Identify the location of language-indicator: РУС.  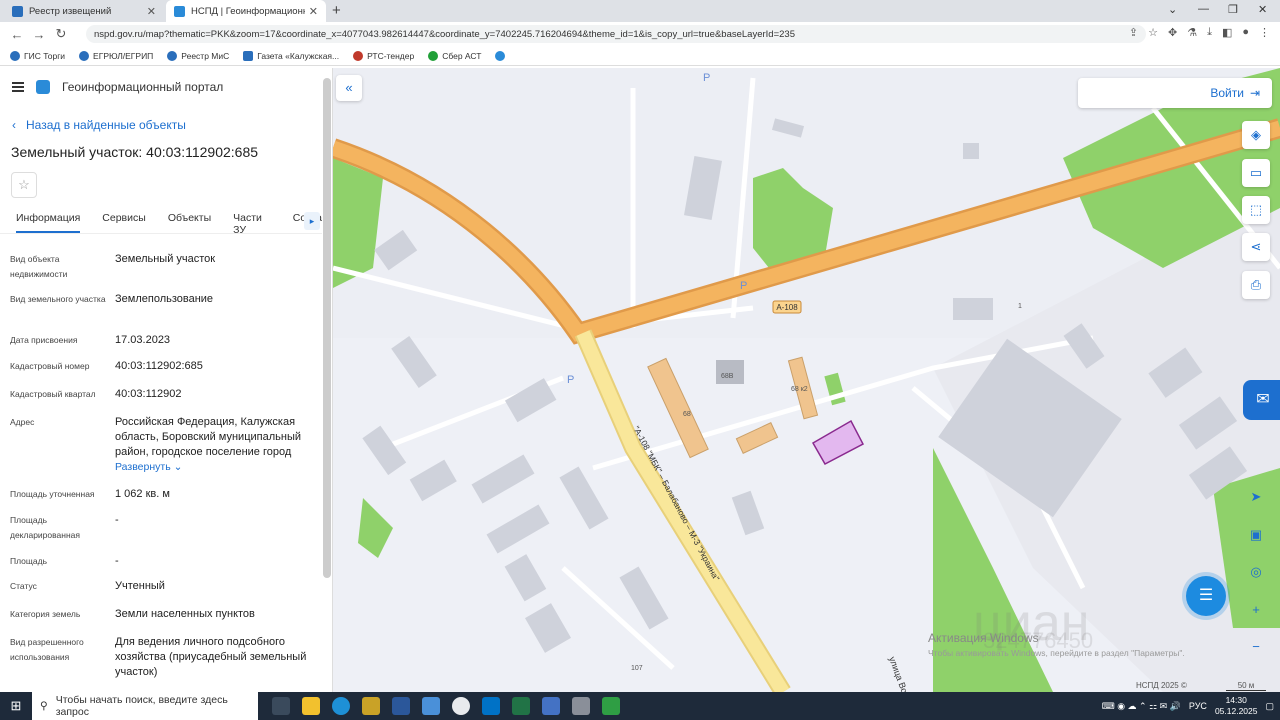
(1198, 706).